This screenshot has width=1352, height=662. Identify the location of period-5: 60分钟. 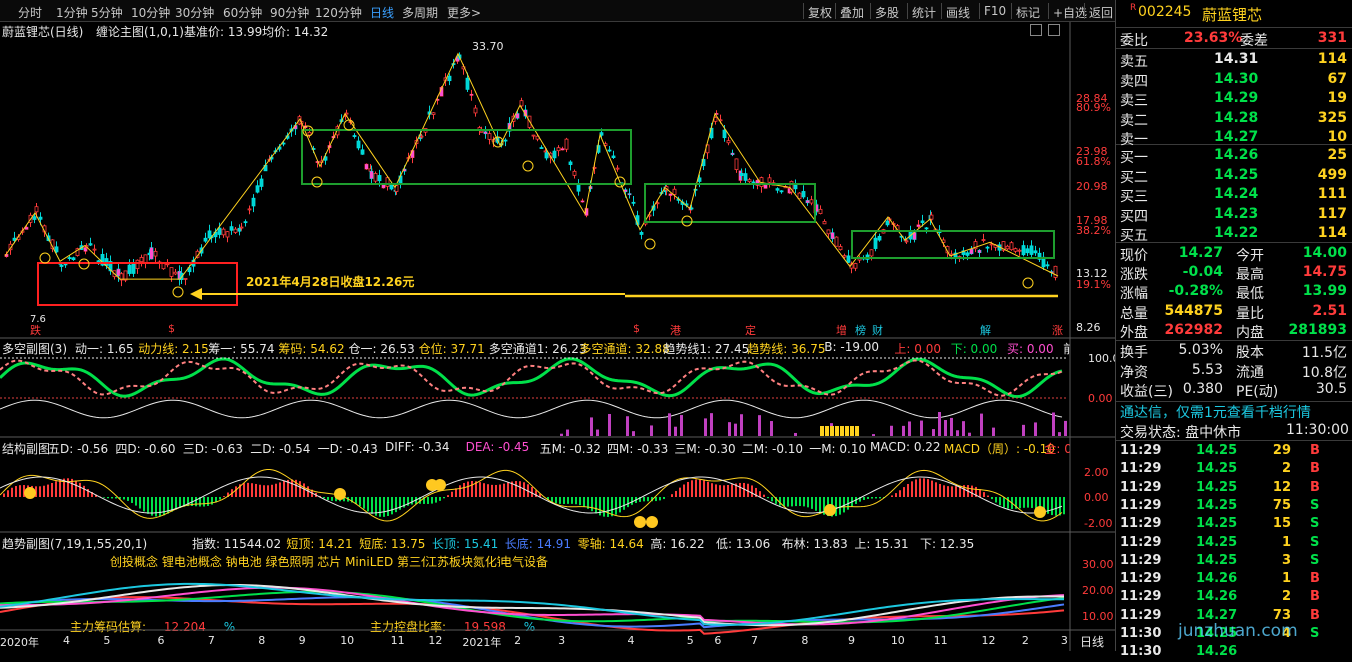
(242, 12).